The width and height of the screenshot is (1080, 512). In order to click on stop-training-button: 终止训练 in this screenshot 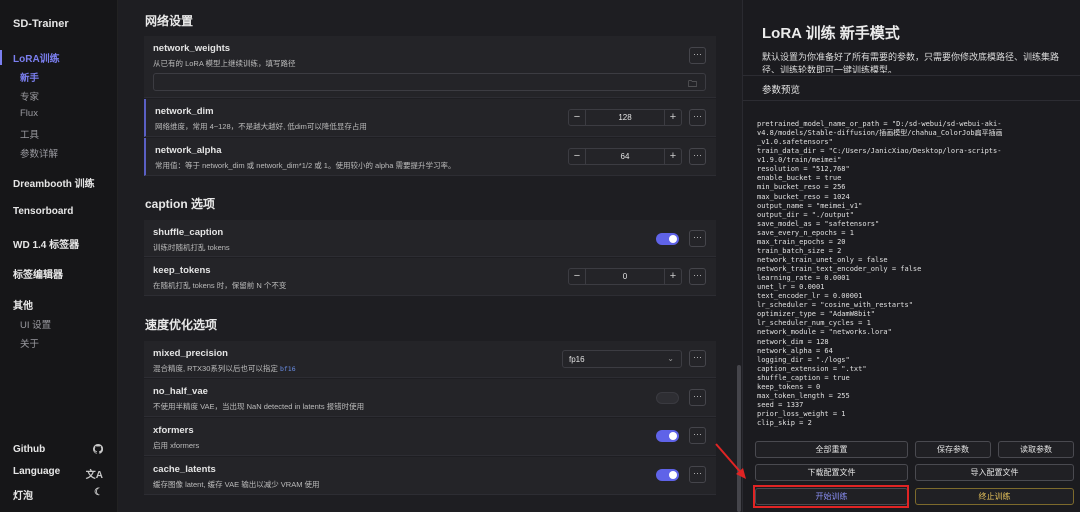, I will do `click(994, 496)`.